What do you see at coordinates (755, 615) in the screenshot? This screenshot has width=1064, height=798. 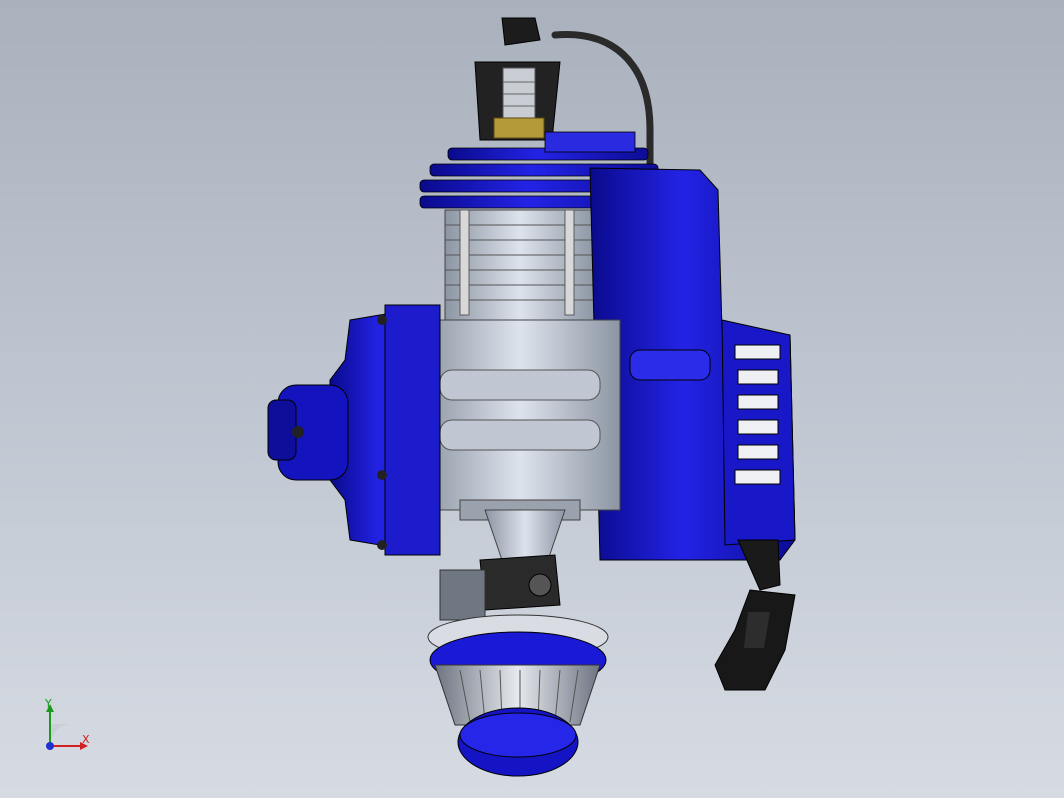 I see `pull-start-handle` at bounding box center [755, 615].